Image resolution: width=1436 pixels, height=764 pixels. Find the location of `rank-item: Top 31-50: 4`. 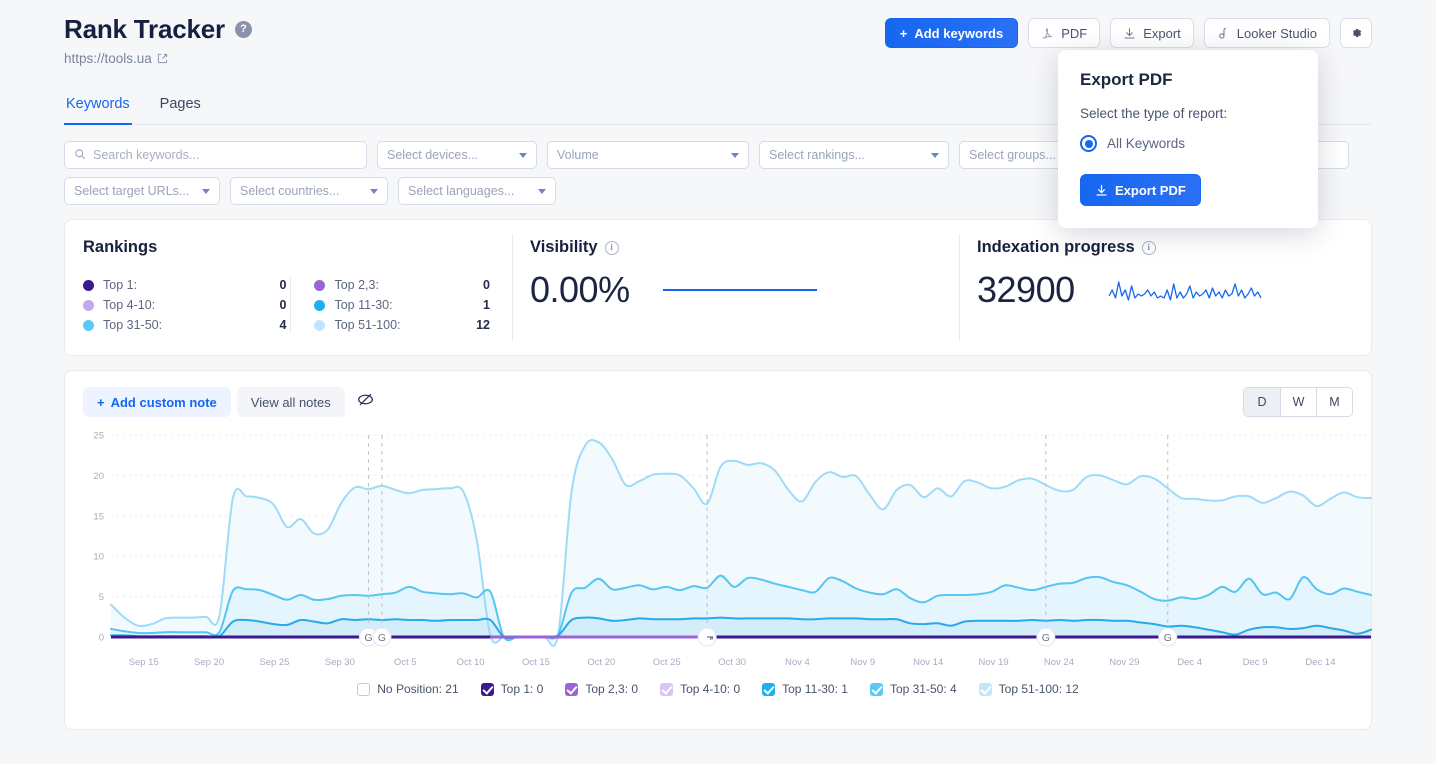

rank-item: Top 31-50: 4 is located at coordinates (184, 325).